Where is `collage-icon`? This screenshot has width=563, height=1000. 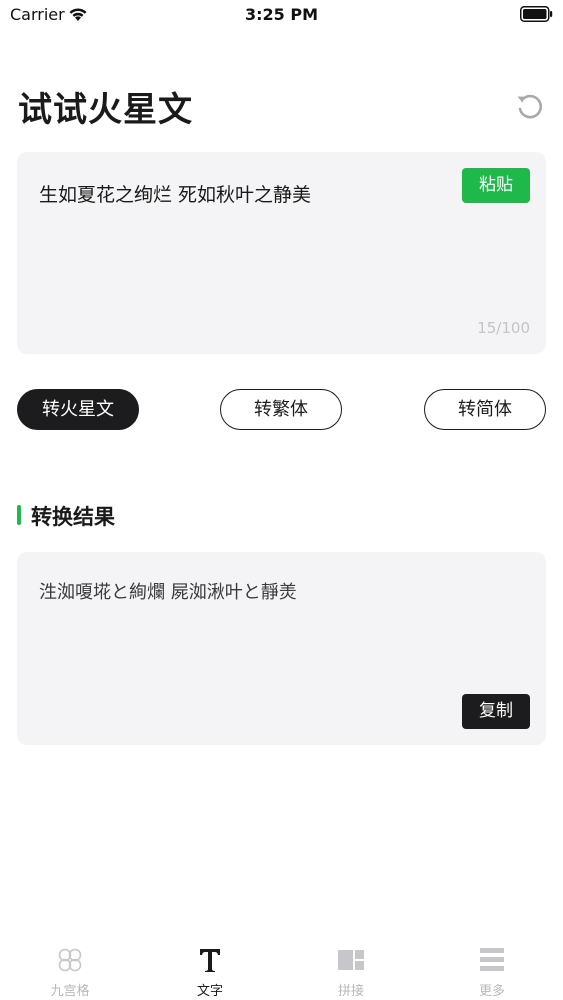 collage-icon is located at coordinates (351, 960).